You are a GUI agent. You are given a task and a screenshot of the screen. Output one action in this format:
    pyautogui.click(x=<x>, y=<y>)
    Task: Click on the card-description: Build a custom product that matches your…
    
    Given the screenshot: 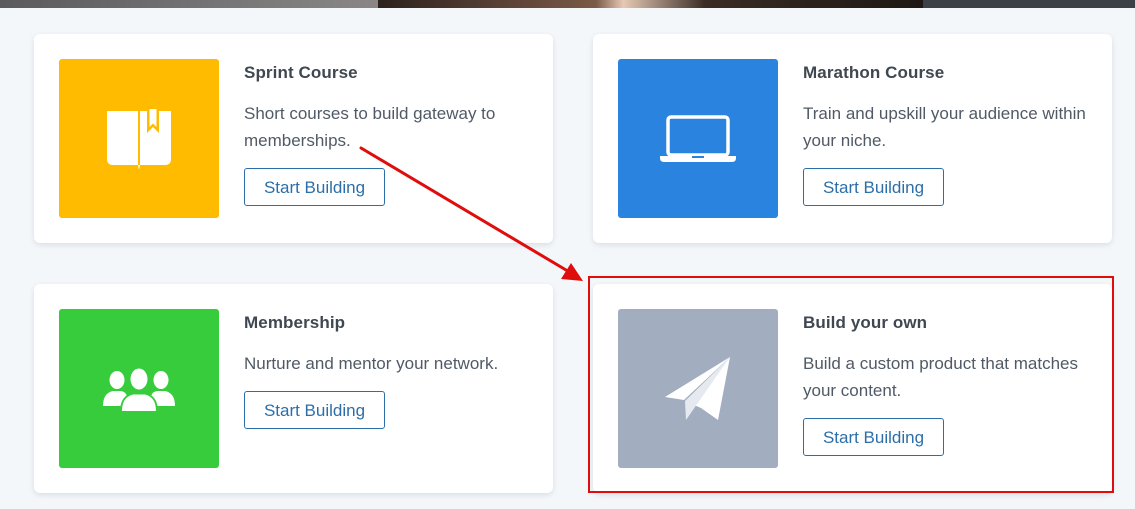 What is the action you would take?
    pyautogui.click(x=940, y=377)
    